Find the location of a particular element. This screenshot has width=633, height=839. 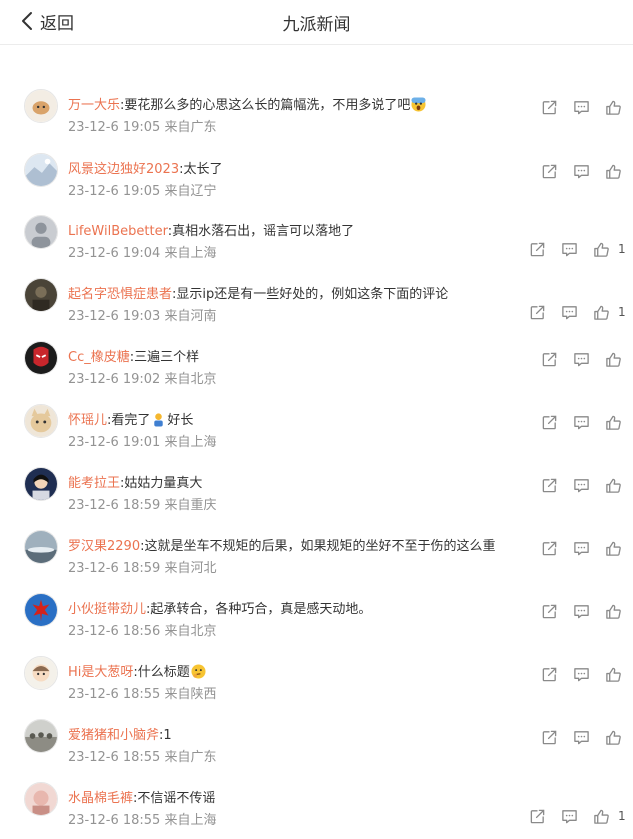

comment-row: 怀瑶儿:看完了 好长 23-12-6 19:01 来自上海 is located at coordinates (316, 429).